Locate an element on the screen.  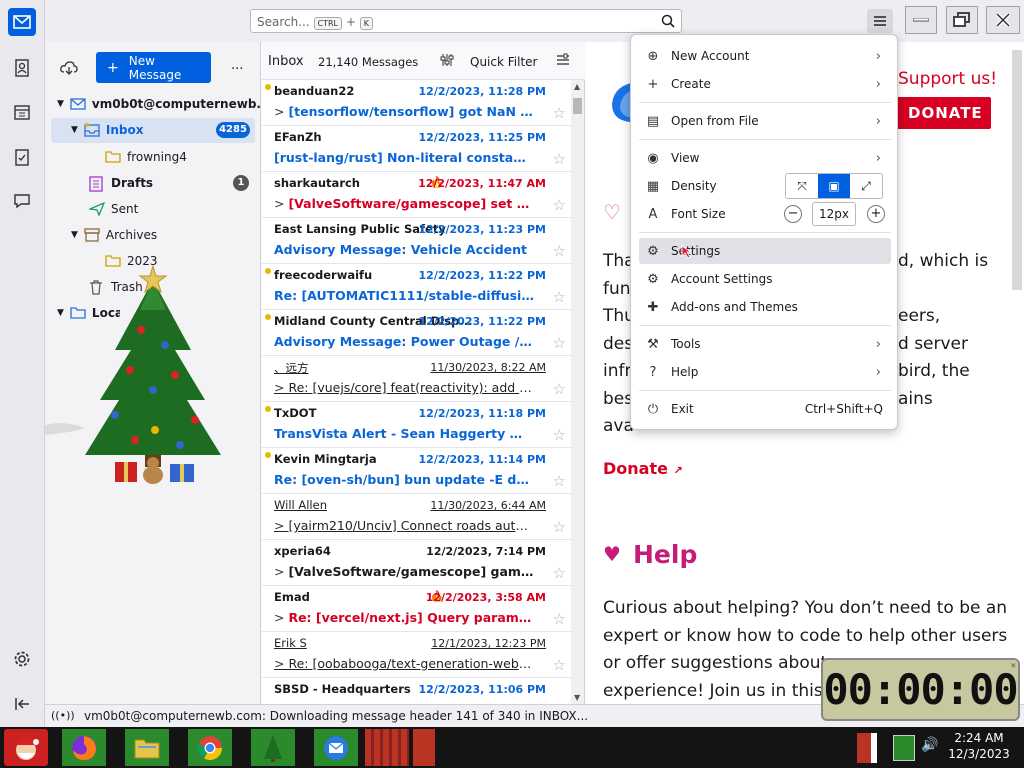
calendar-icon is located at coordinates (22, 112).